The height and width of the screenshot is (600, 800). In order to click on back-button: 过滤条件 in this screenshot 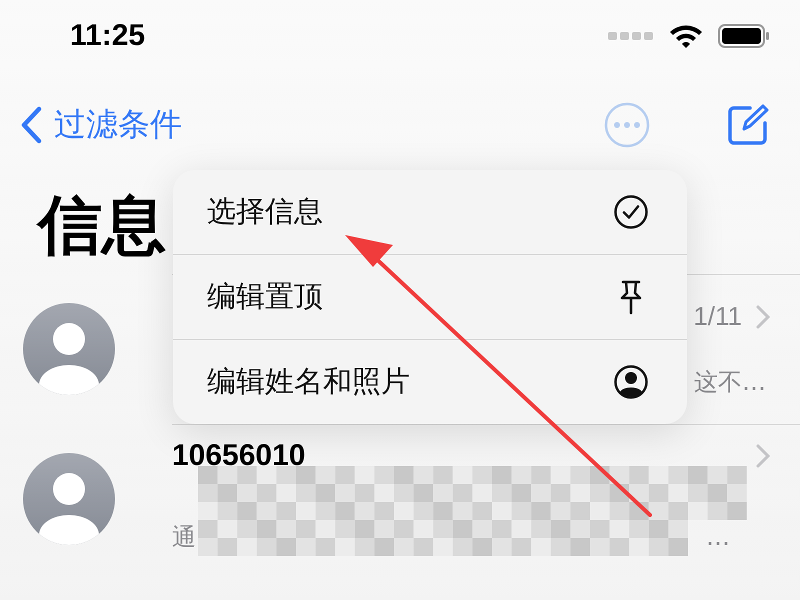, I will do `click(101, 125)`.